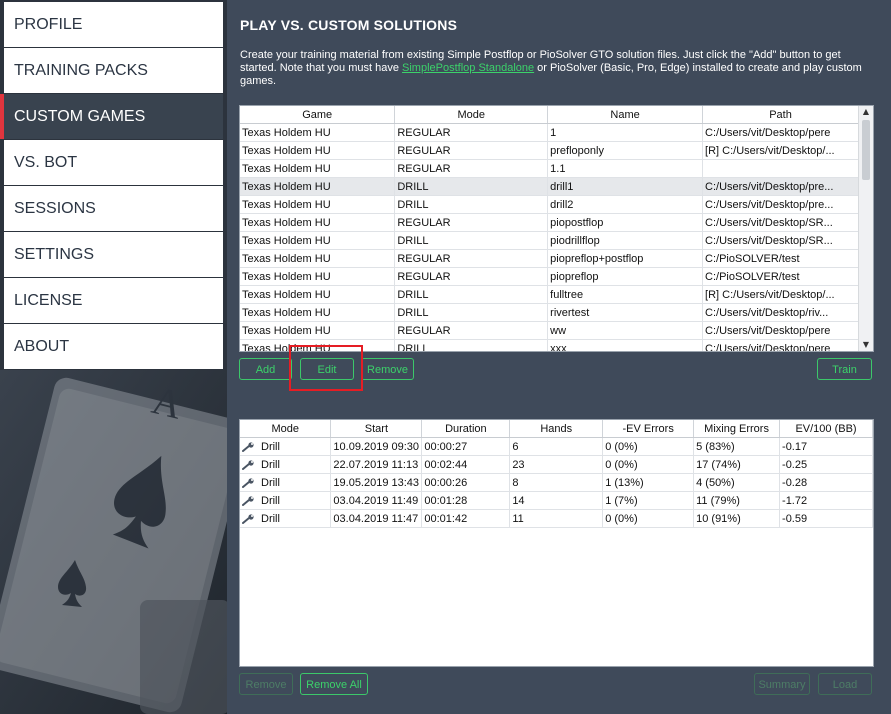  Describe the element at coordinates (826, 429) in the screenshot. I see `column-header-ev-per-100: EV/100 (BB)` at that location.